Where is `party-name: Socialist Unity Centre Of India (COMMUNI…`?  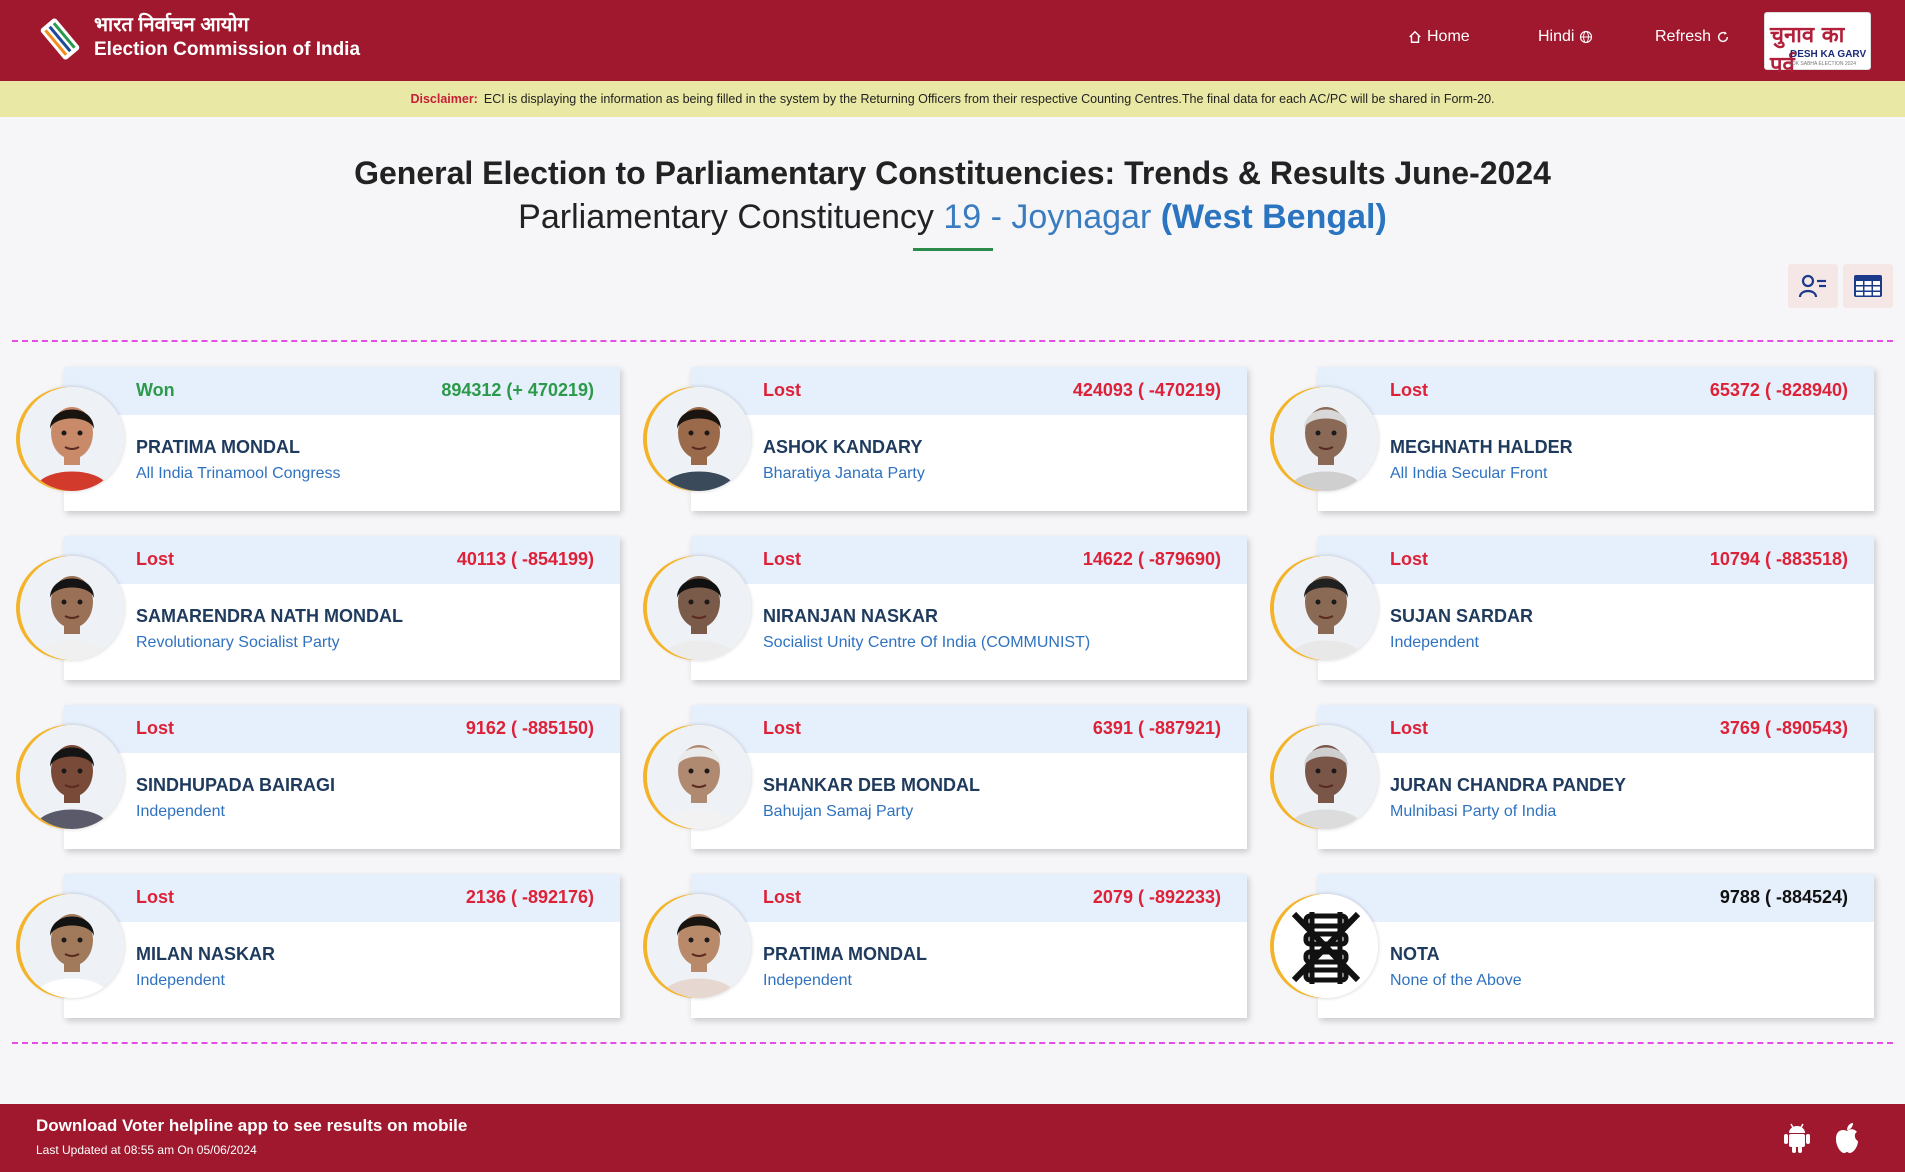 party-name: Socialist Unity Centre Of India (COMMUNI… is located at coordinates (927, 642).